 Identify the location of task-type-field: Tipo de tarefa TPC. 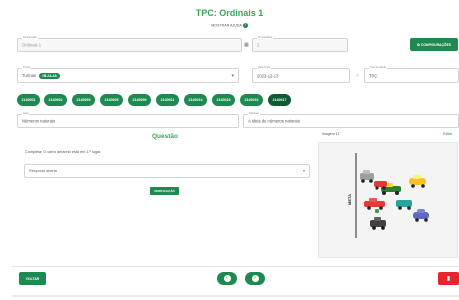
(411, 74).